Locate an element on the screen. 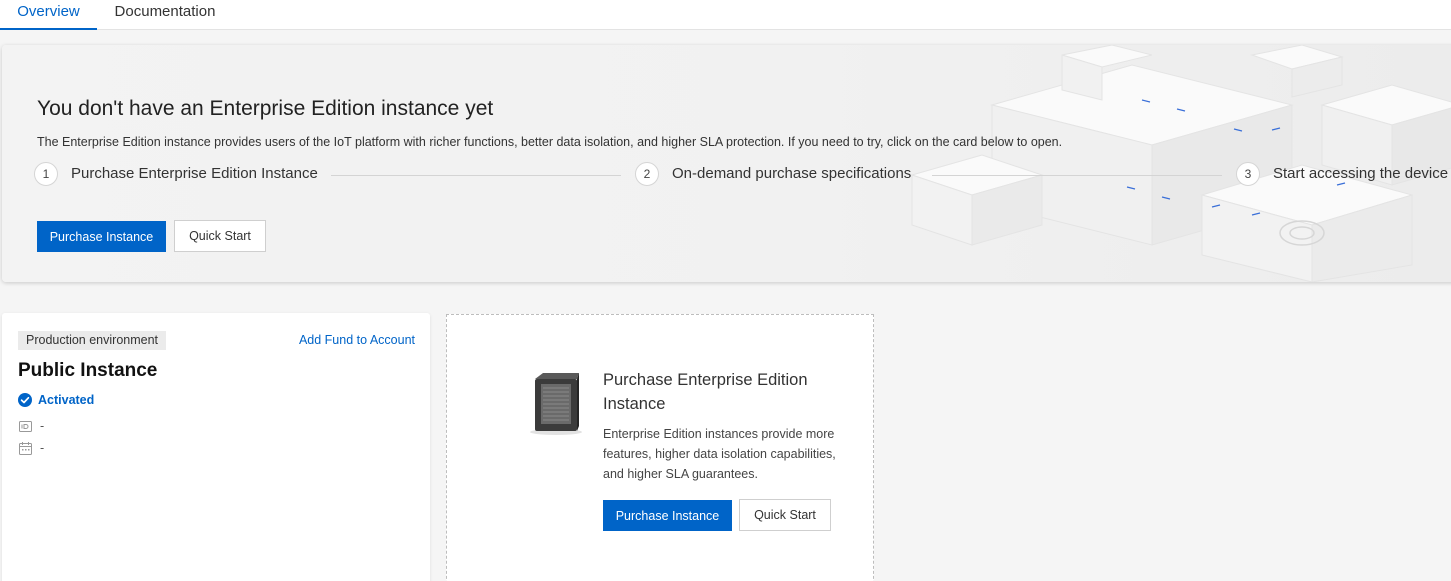 Image resolution: width=1451 pixels, height=581 pixels. id-card-icon is located at coordinates (25, 426).